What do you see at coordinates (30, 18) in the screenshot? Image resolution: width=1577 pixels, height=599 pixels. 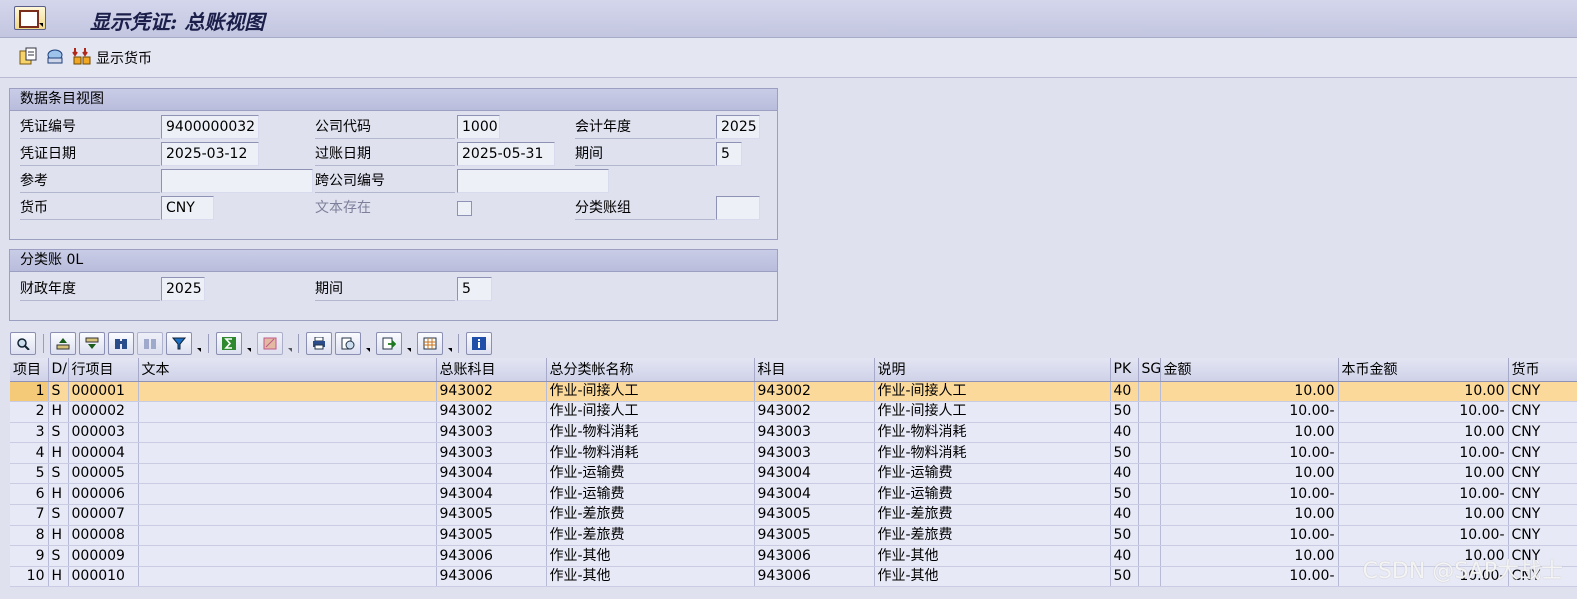 I see `menu-icon` at bounding box center [30, 18].